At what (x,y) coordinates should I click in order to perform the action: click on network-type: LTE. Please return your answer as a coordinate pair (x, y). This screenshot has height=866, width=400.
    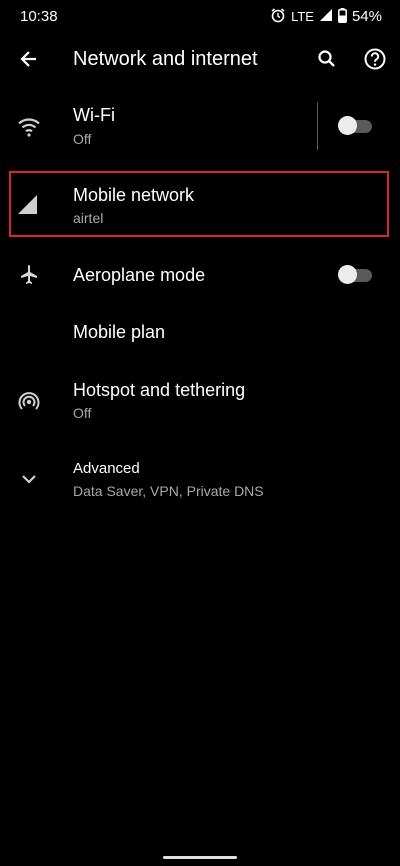
    Looking at the image, I should click on (302, 16).